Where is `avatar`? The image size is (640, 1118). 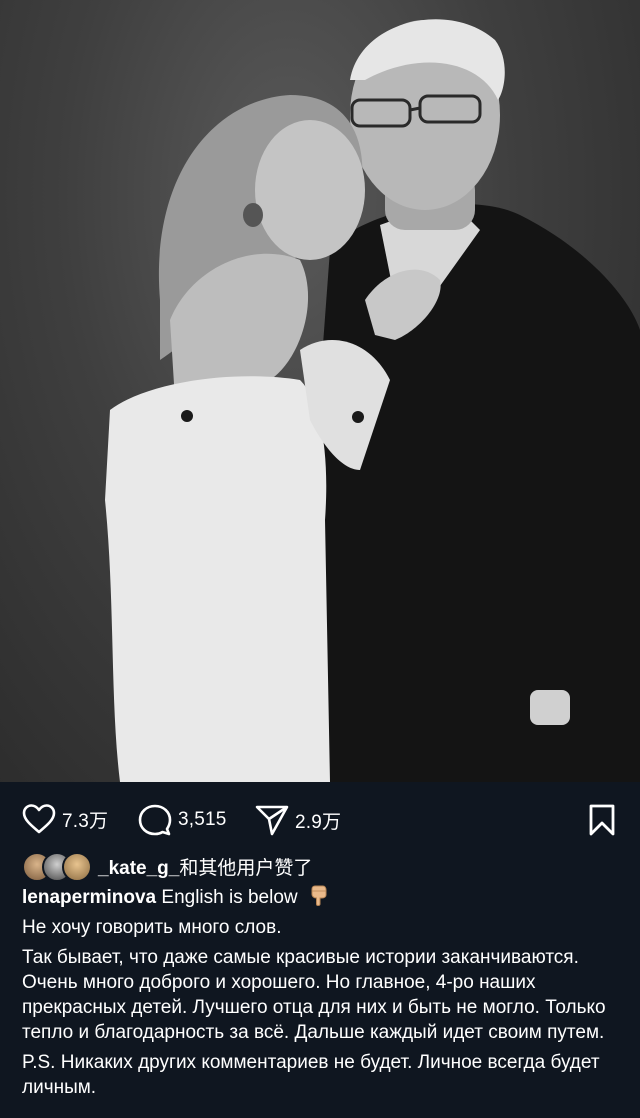
avatar is located at coordinates (77, 867).